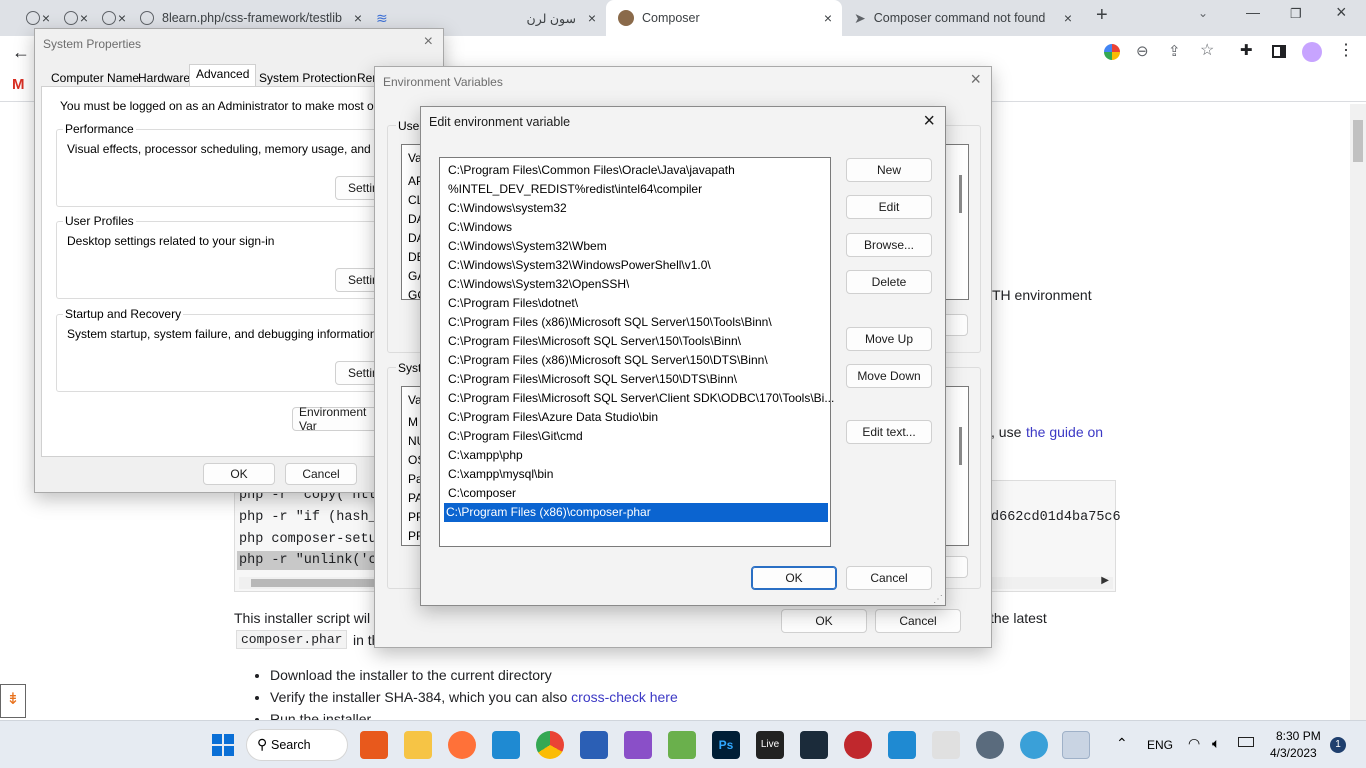 This screenshot has width=1366, height=768. I want to click on volume-icon: 🔈︎, so click(1216, 743).